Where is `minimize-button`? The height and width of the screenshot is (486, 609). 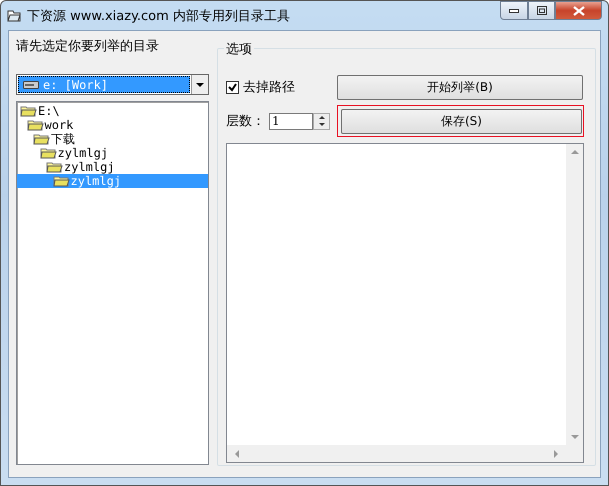 minimize-button is located at coordinates (514, 10).